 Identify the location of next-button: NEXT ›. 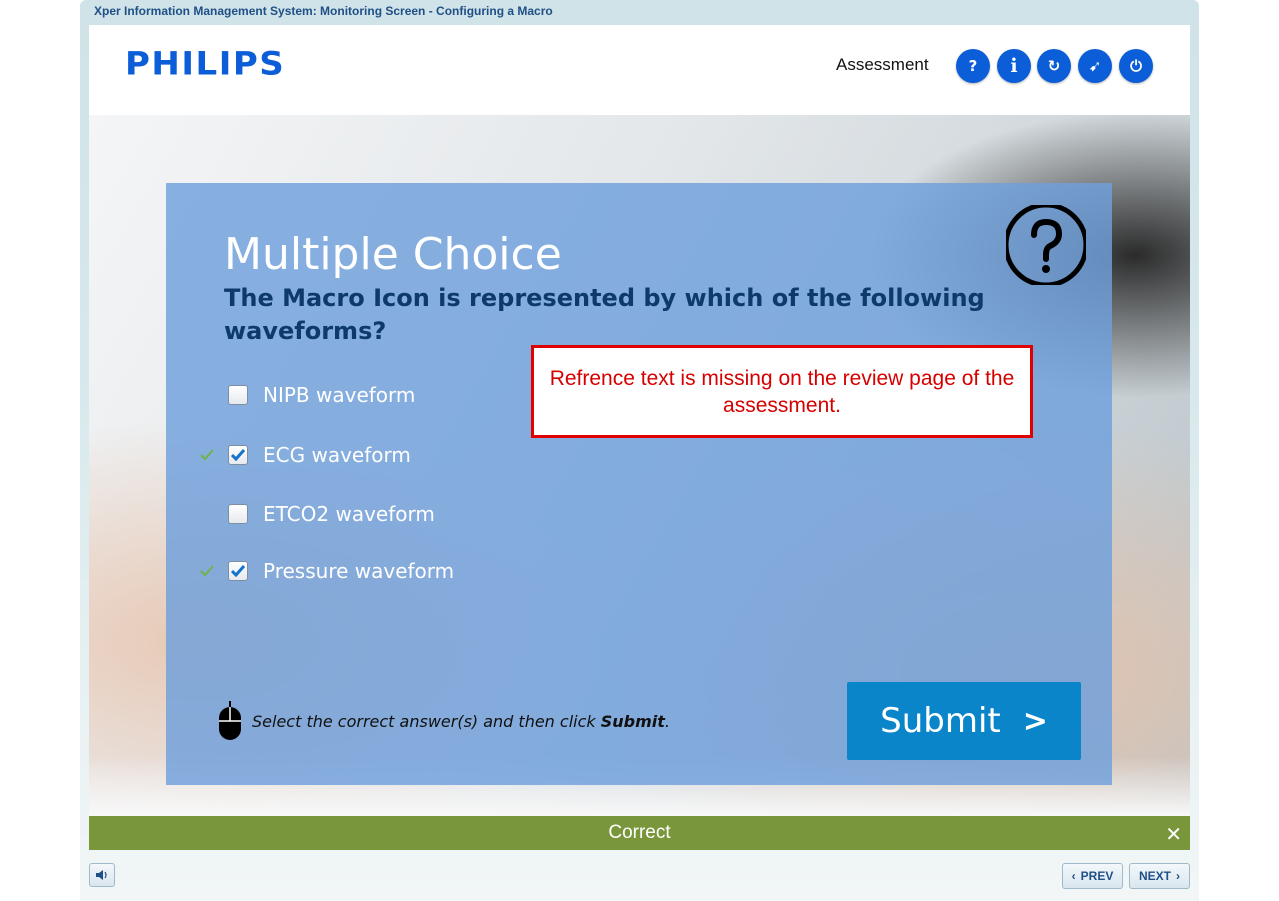
(1159, 876).